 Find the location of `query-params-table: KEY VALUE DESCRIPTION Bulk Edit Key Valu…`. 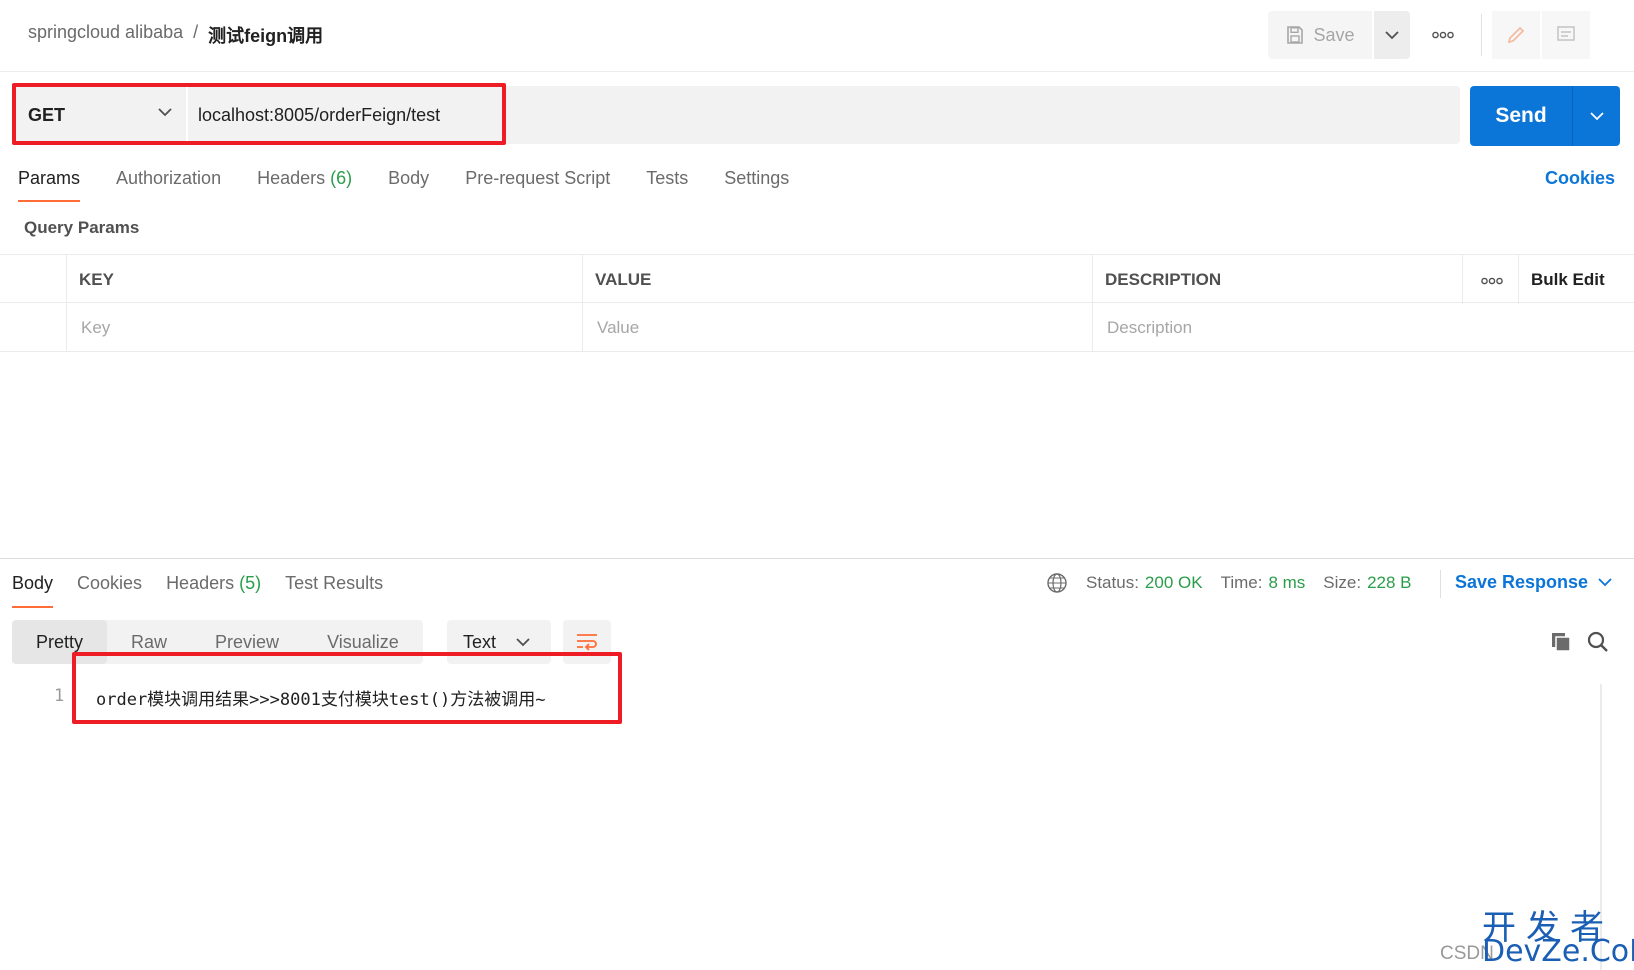

query-params-table: KEY VALUE DESCRIPTION Bulk Edit Key Valu… is located at coordinates (817, 303).